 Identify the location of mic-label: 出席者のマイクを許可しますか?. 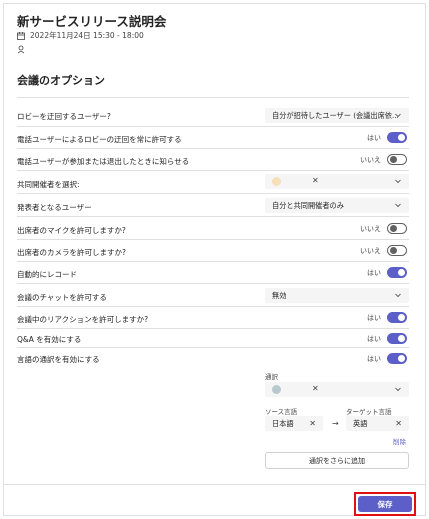
(71, 230).